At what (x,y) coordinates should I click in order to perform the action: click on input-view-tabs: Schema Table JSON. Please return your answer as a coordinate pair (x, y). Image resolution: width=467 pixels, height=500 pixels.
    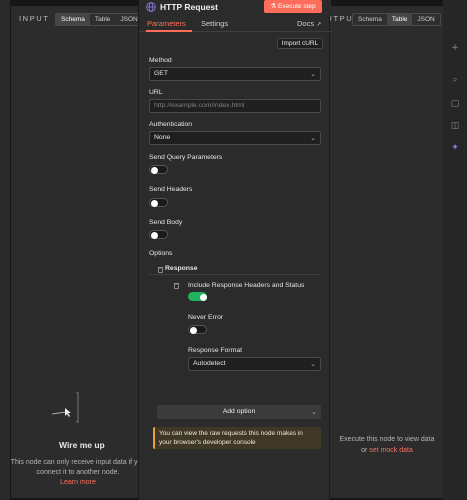
    Looking at the image, I should click on (99, 19).